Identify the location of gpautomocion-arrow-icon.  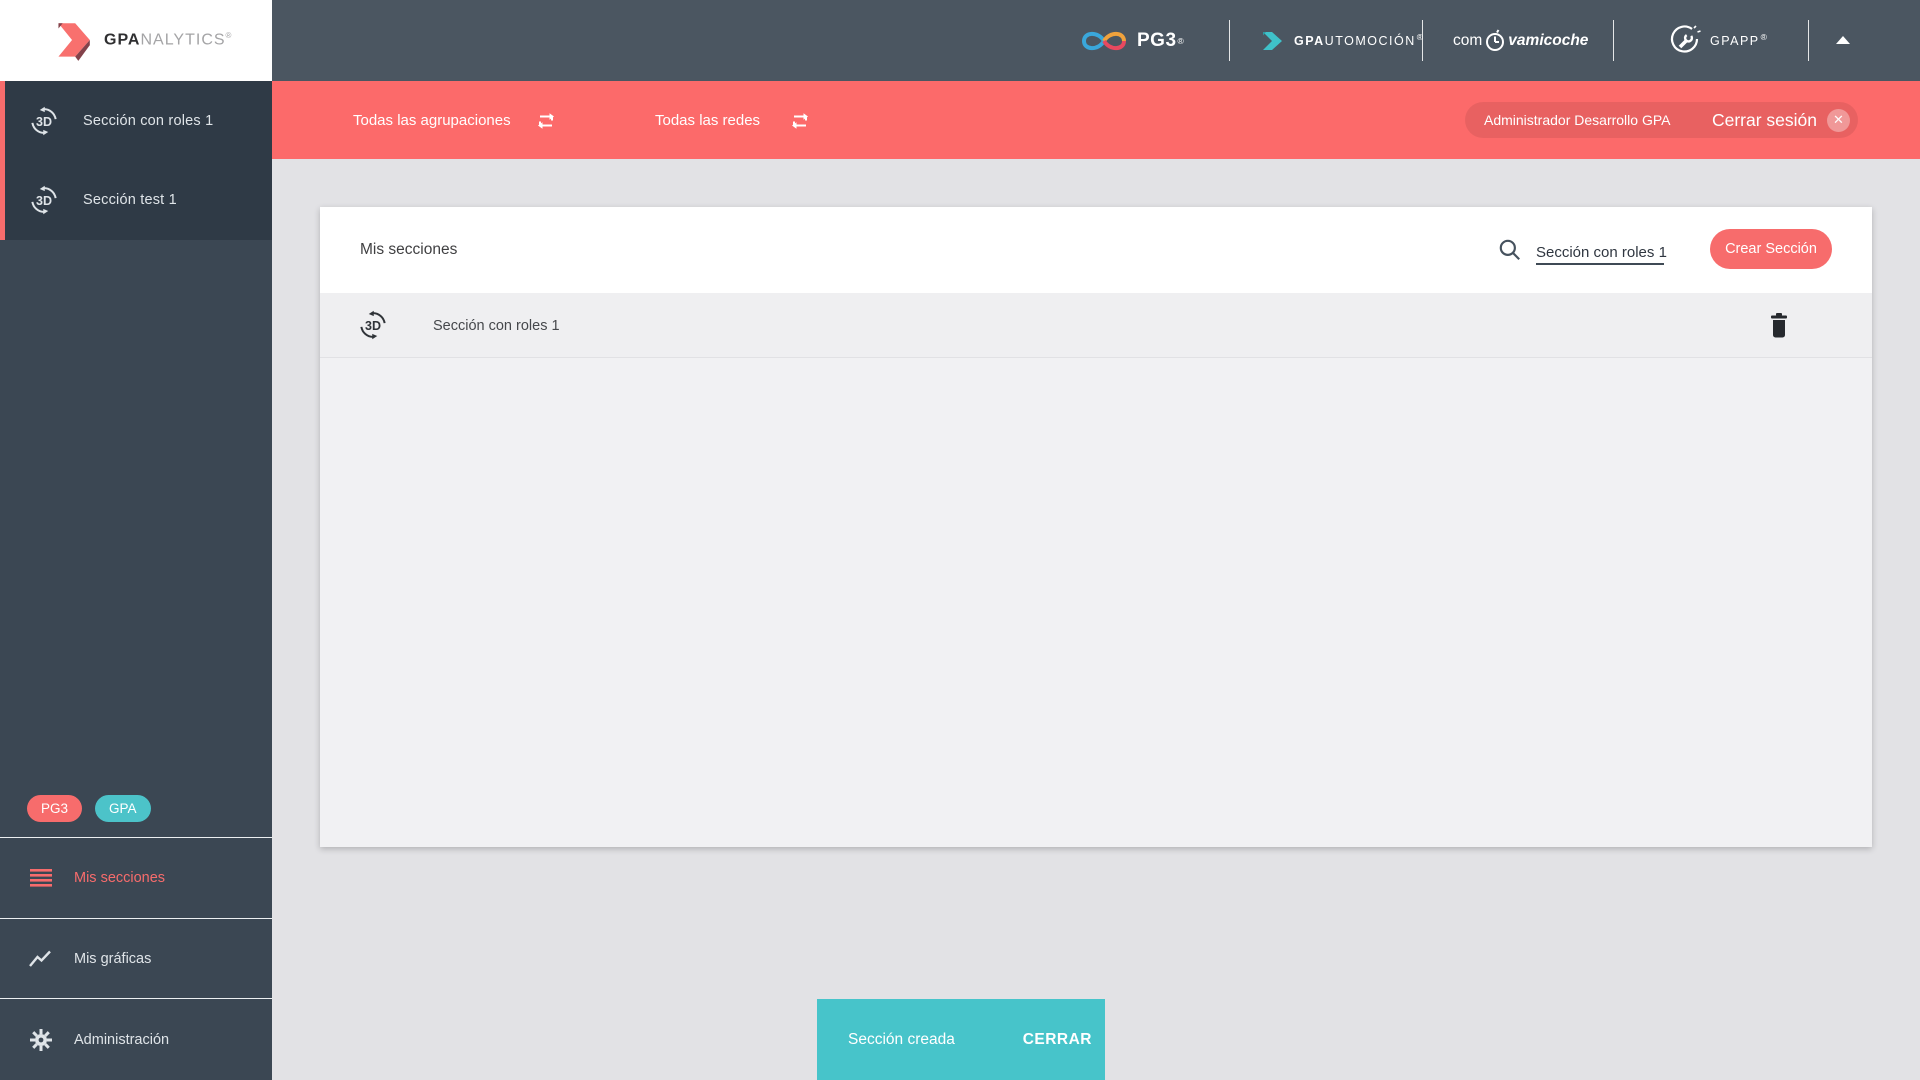
(1272, 40).